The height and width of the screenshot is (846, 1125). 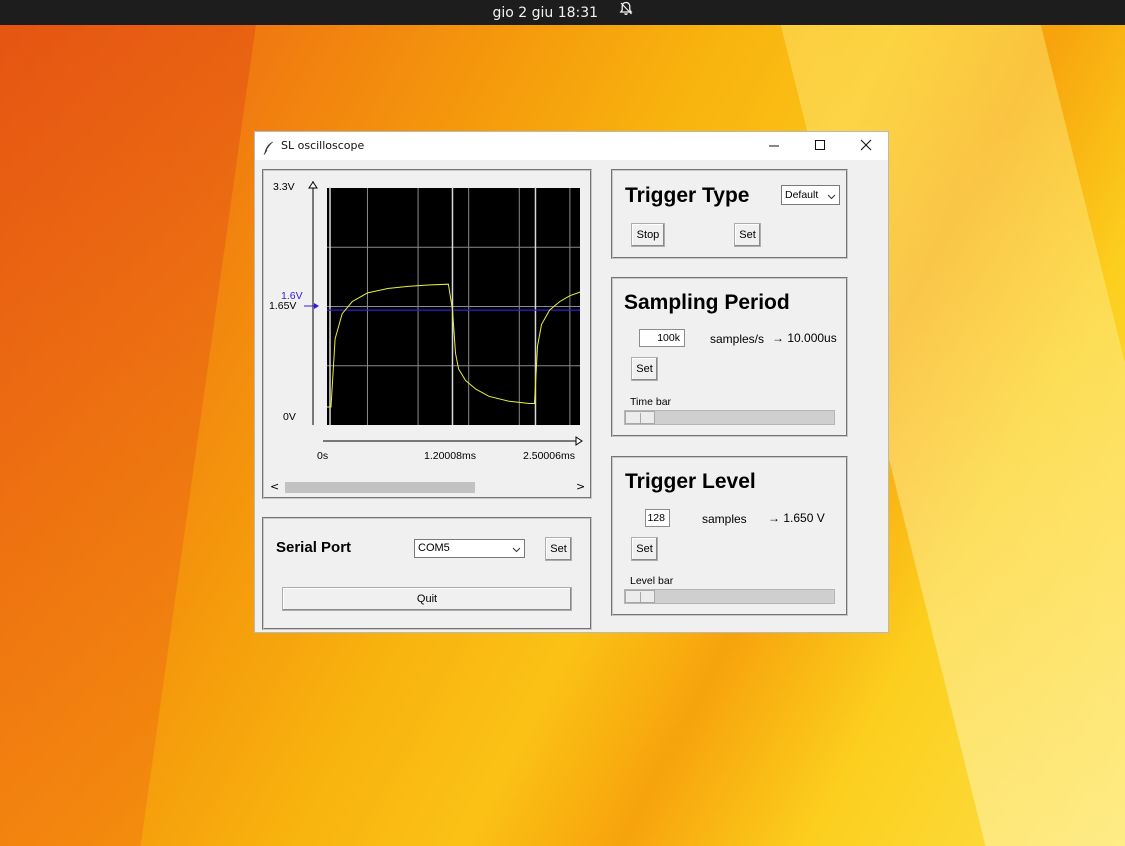 I want to click on serial-port-title: Serial Port, so click(x=314, y=547).